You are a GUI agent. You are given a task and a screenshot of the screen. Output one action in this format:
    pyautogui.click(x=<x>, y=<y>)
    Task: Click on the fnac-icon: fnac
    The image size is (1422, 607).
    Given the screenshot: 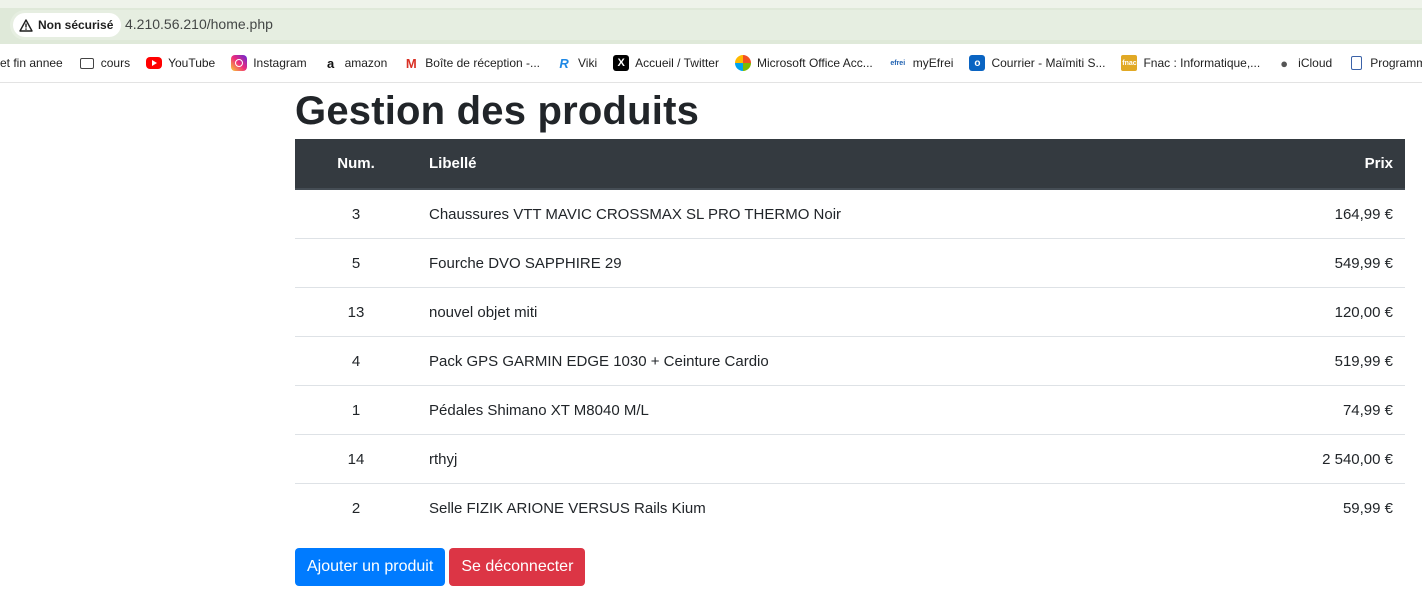 What is the action you would take?
    pyautogui.click(x=1129, y=63)
    